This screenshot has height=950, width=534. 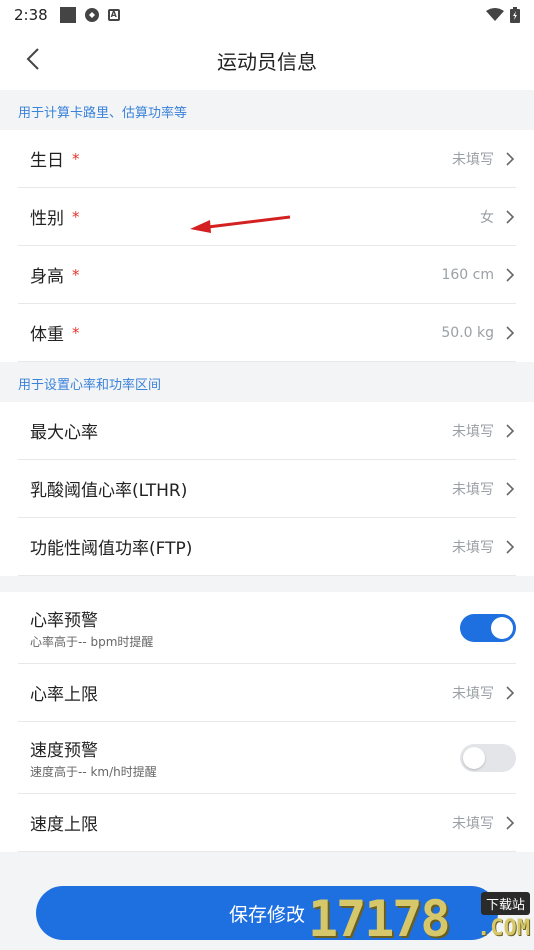 I want to click on height-value: 160 cm, so click(x=467, y=274).